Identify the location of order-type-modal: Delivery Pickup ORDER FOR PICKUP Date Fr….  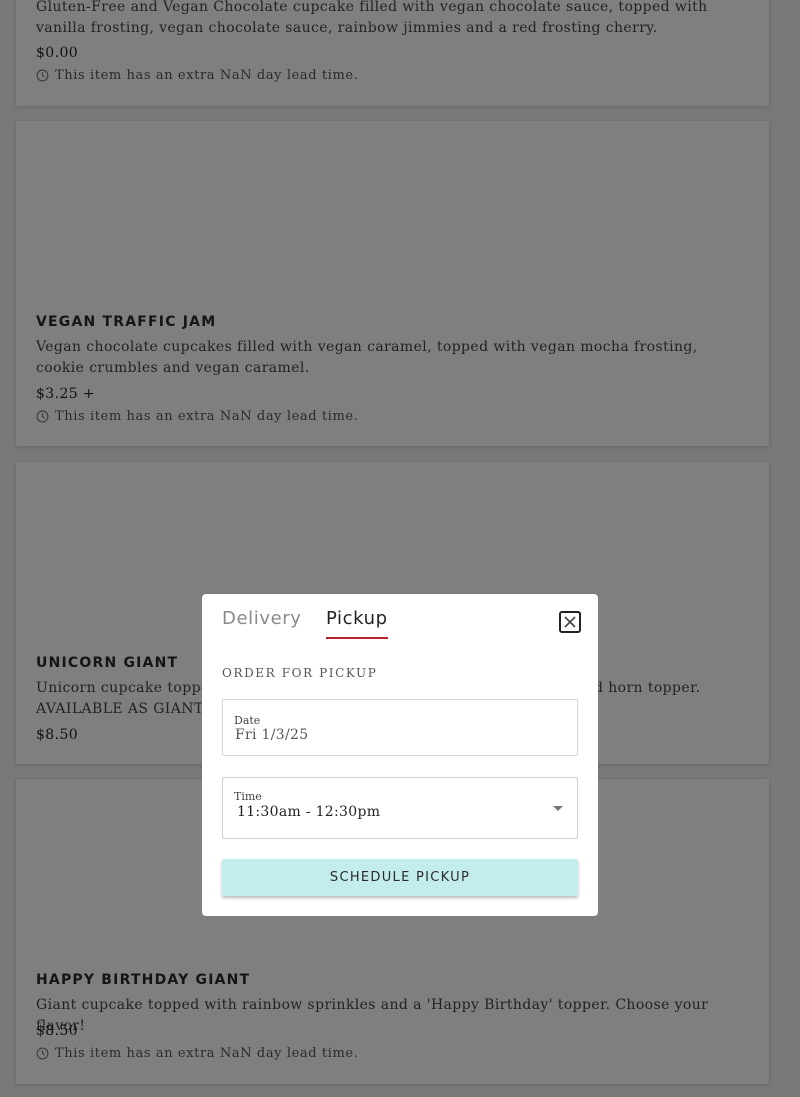
(400, 755).